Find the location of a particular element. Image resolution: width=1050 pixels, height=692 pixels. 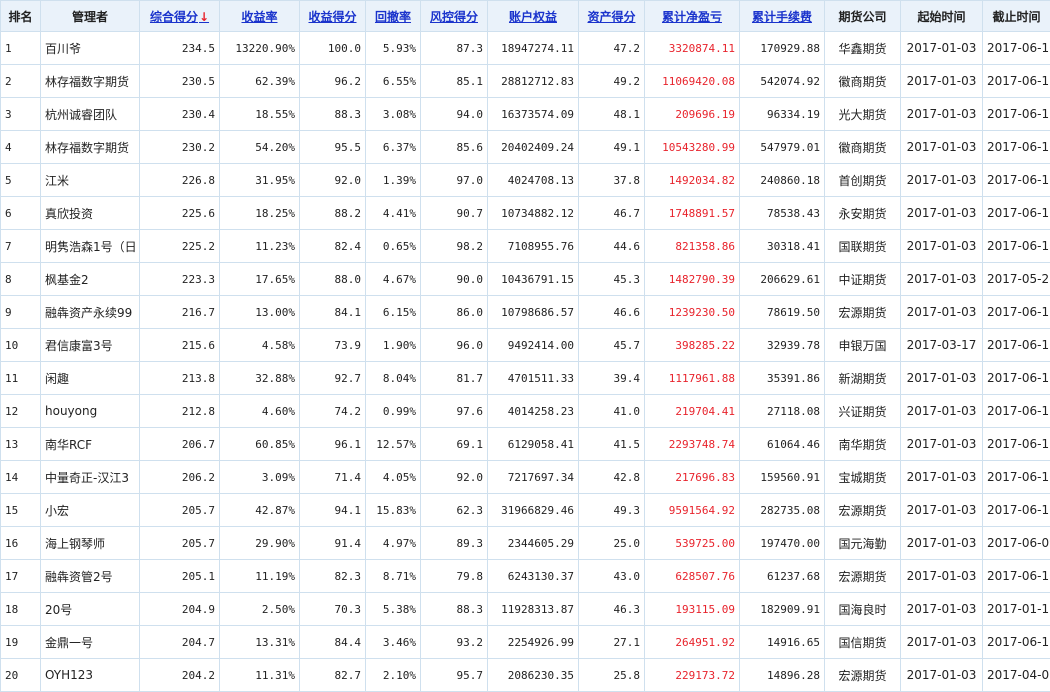

equity-cell: 7217697.34 is located at coordinates (533, 477).